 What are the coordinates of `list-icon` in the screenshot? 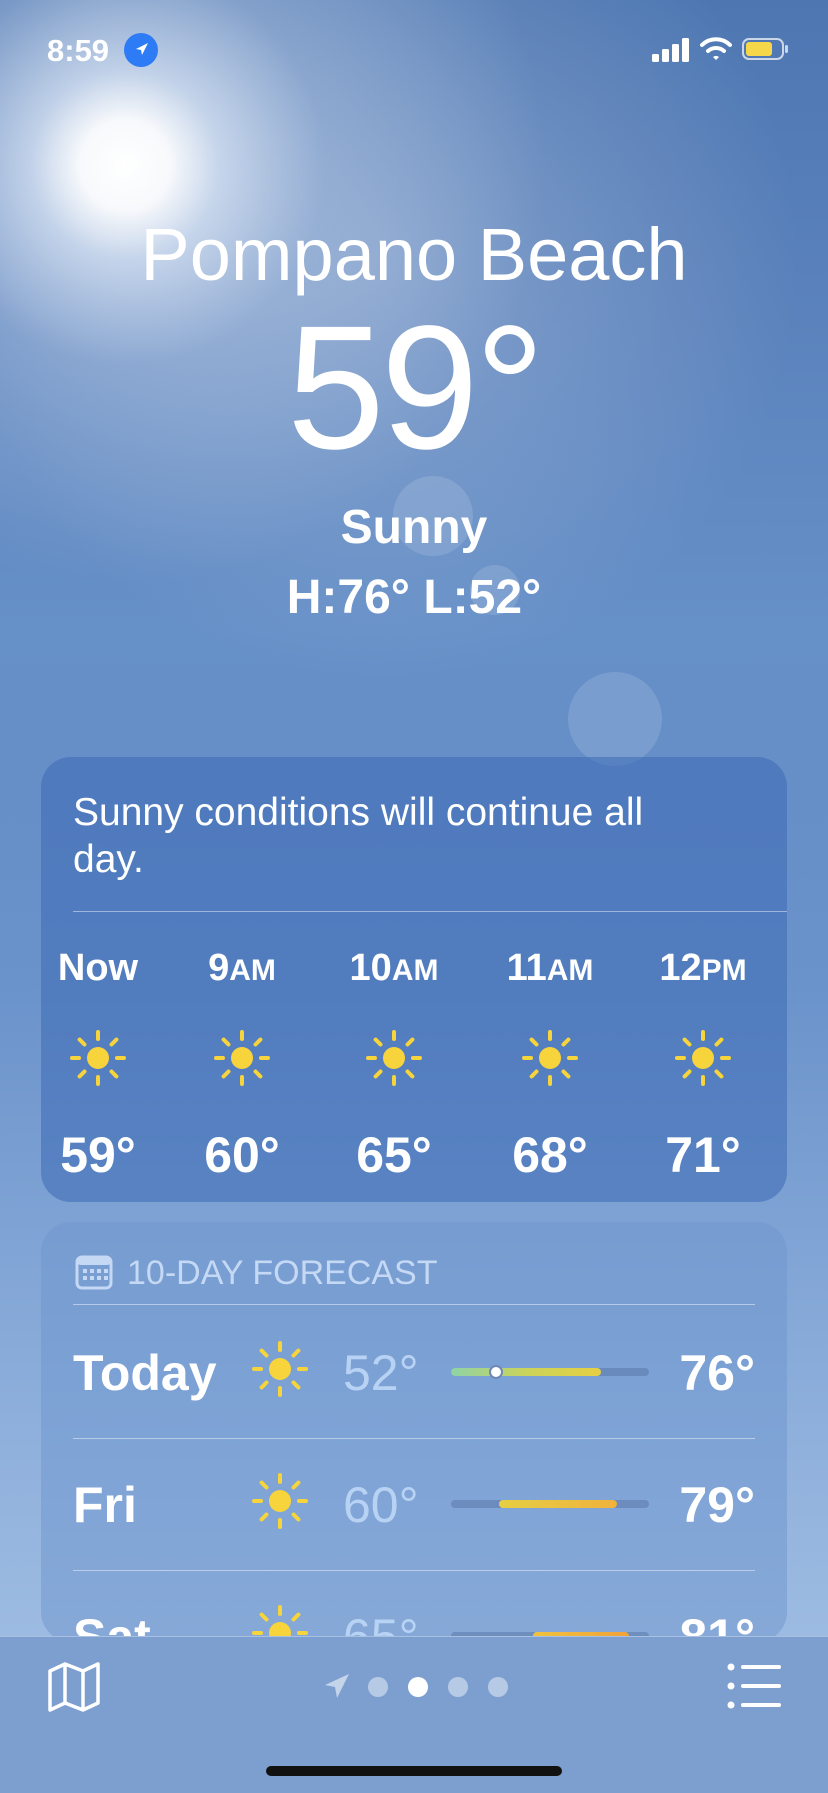 It's located at (754, 1686).